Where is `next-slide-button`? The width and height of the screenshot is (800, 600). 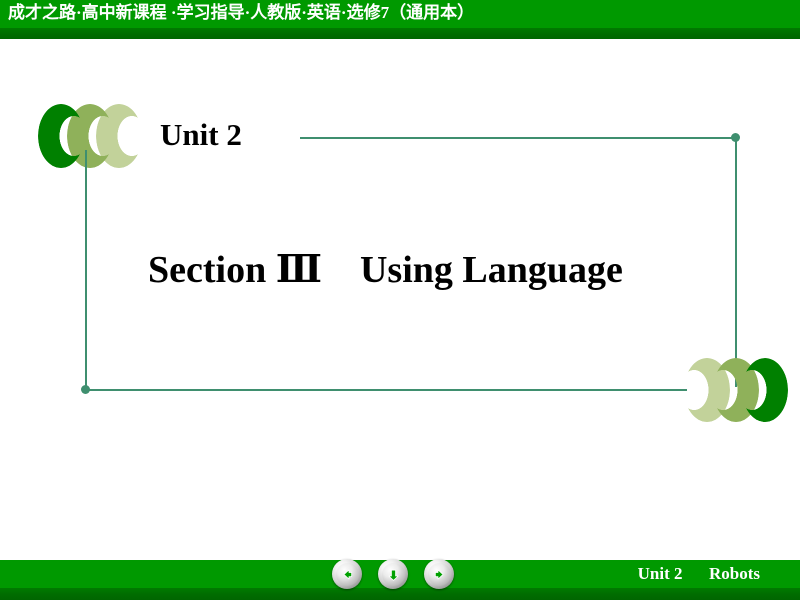
next-slide-button is located at coordinates (439, 574).